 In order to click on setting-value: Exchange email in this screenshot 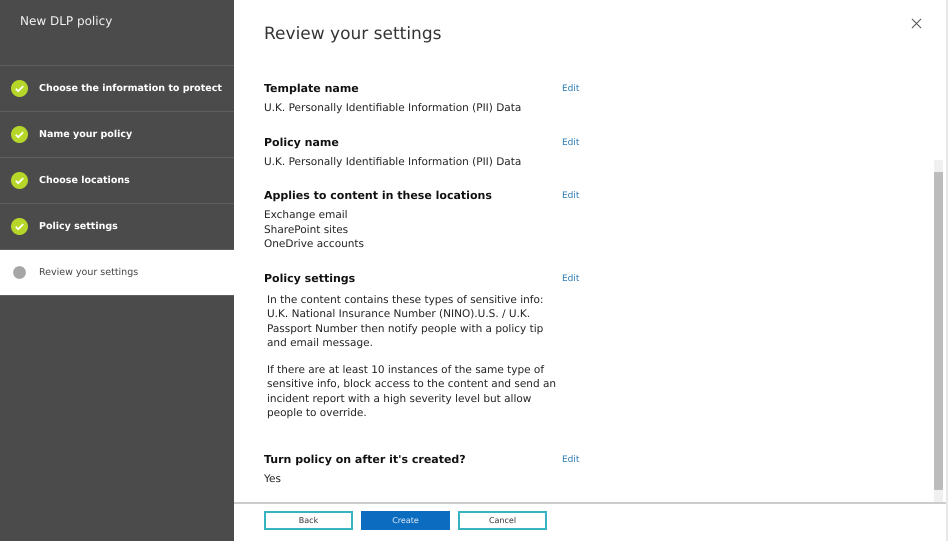, I will do `click(306, 215)`.